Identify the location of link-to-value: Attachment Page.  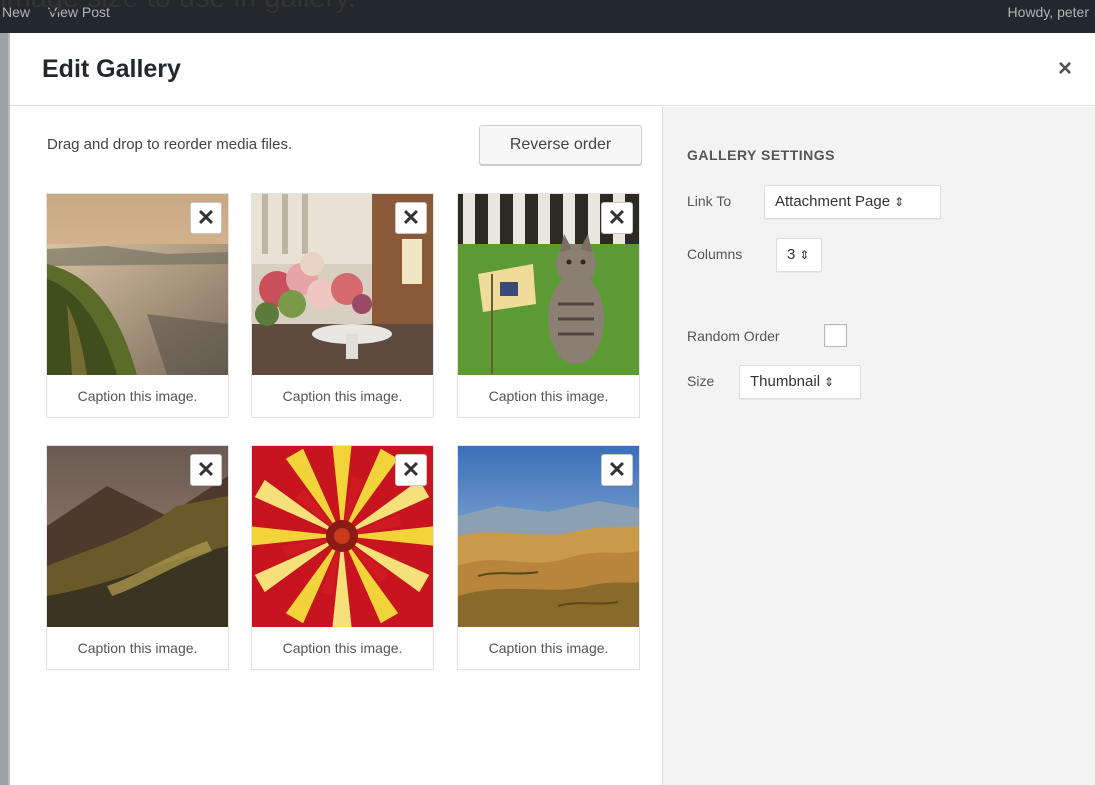
(833, 201).